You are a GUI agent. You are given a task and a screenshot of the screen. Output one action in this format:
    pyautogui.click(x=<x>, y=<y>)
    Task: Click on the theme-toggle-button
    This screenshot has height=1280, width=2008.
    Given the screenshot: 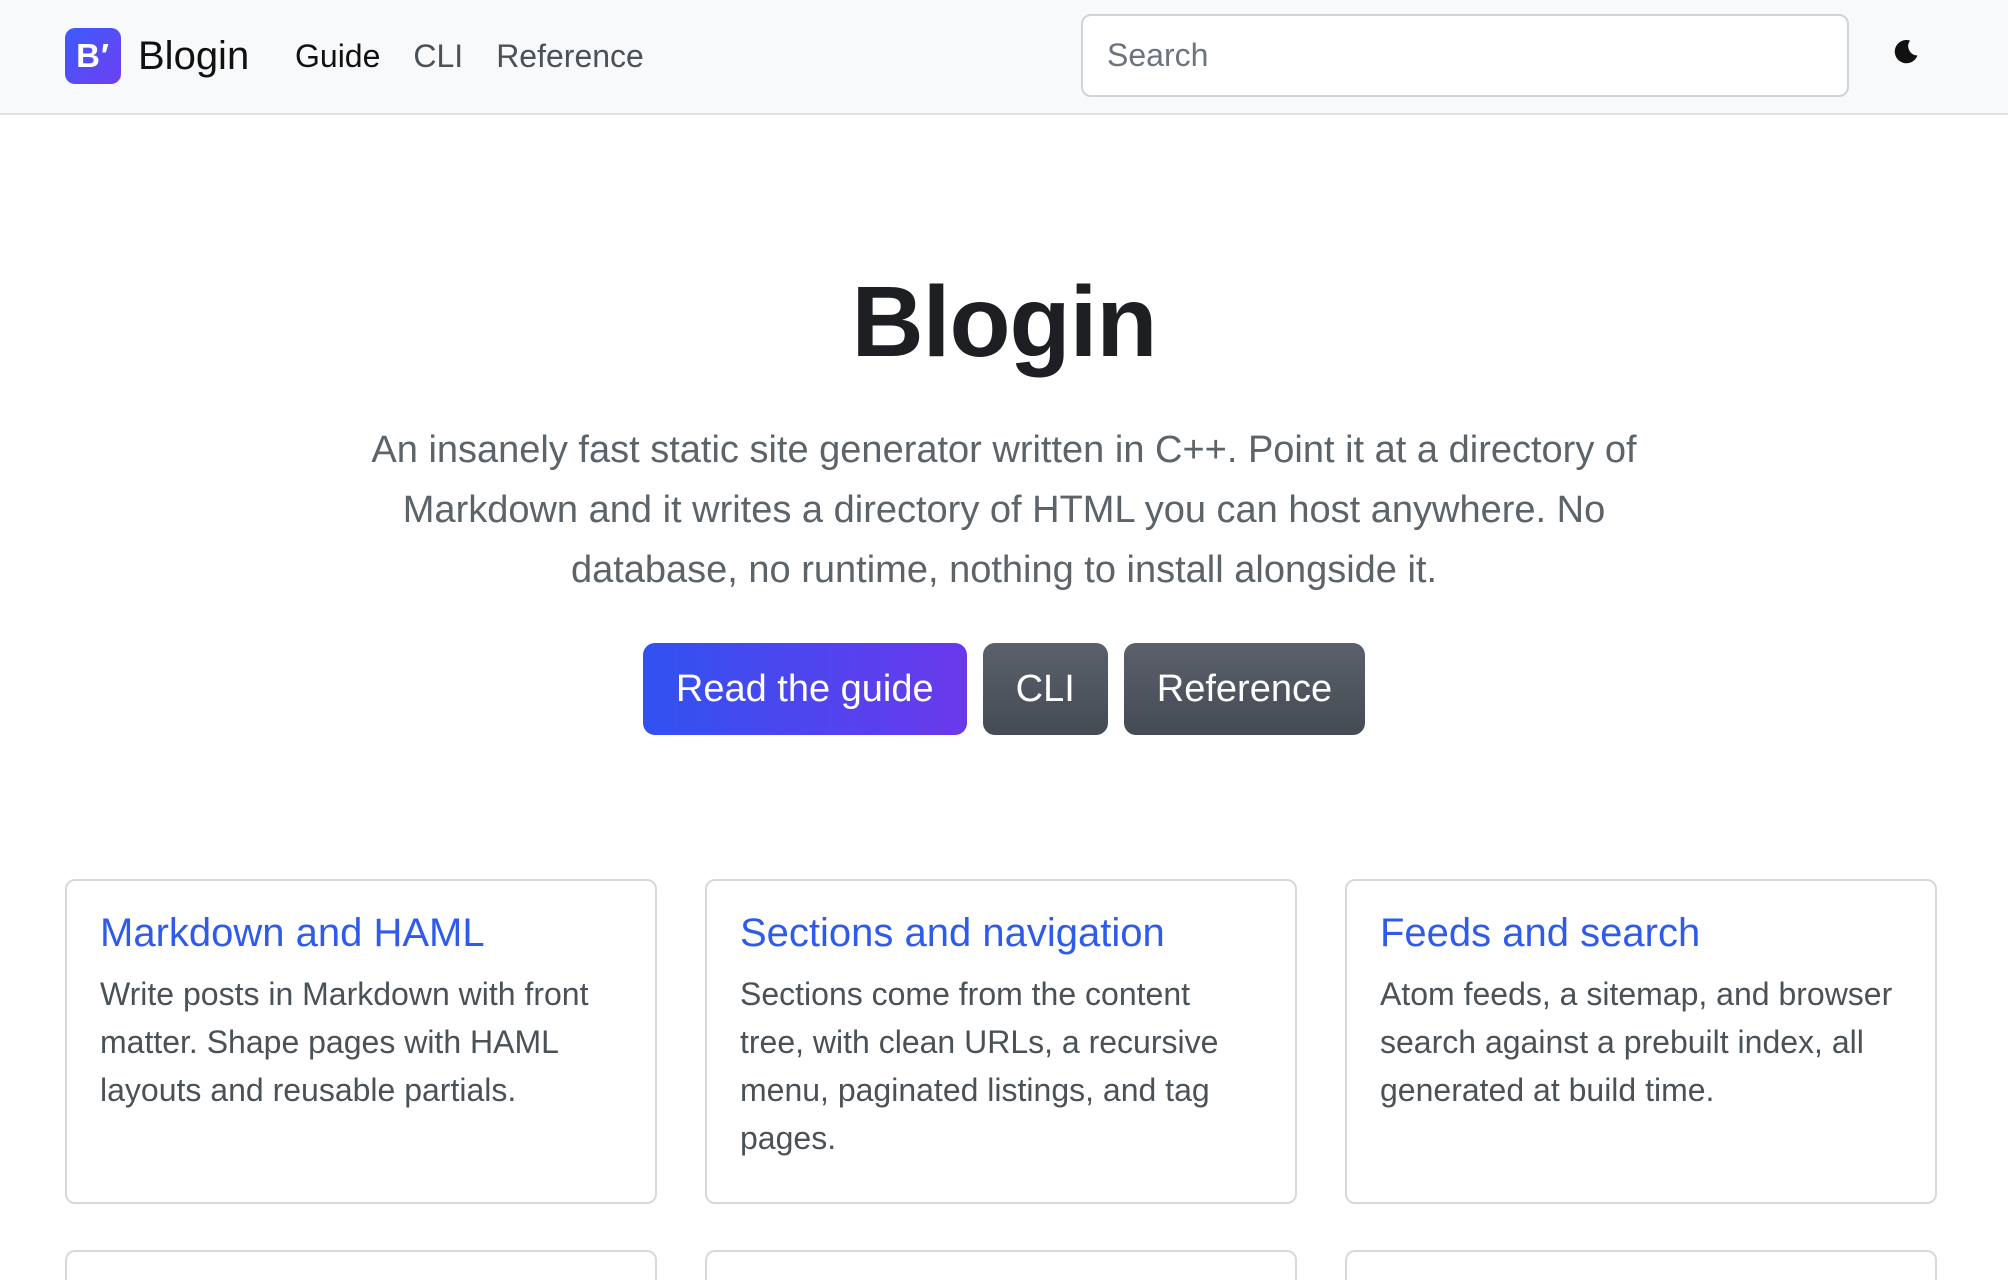 What is the action you would take?
    pyautogui.click(x=1906, y=52)
    